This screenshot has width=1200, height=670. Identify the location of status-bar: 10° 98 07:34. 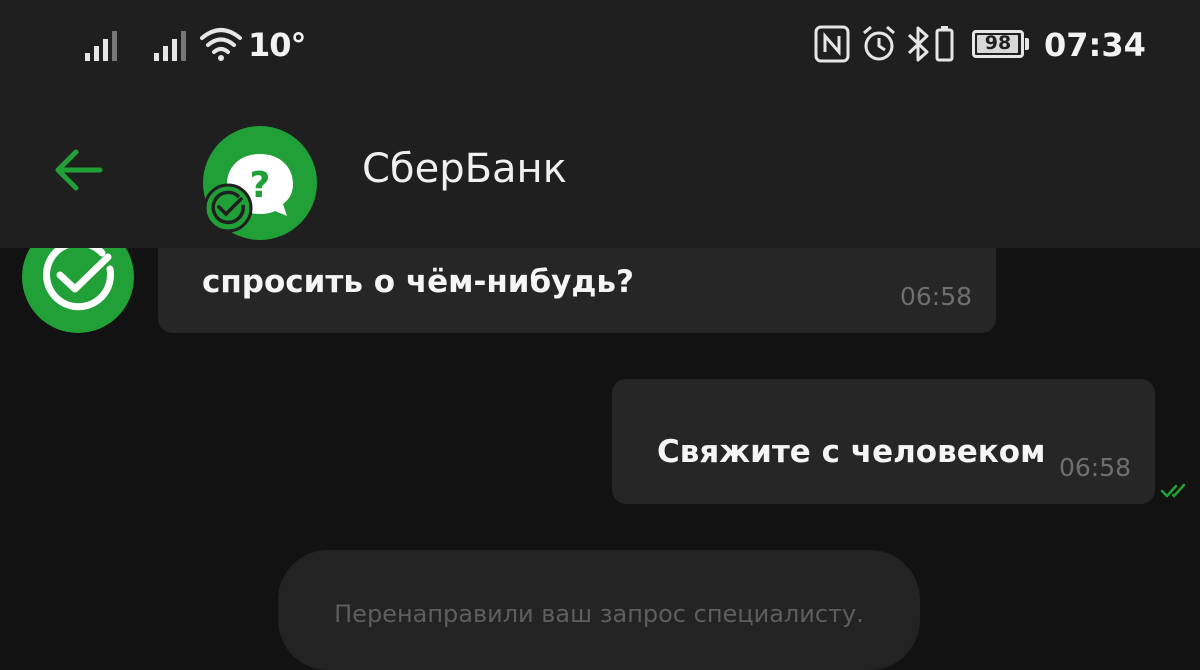
(600, 46).